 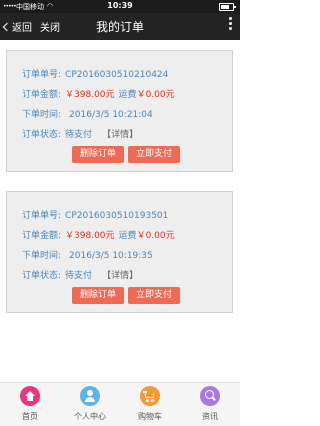 What do you see at coordinates (117, 216) in the screenshot?
I see `order-number: CP2016030510193501` at bounding box center [117, 216].